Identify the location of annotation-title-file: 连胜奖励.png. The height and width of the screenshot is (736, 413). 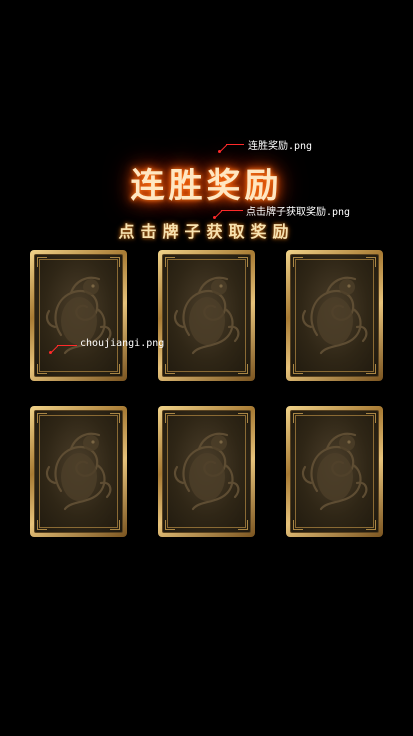
(280, 146).